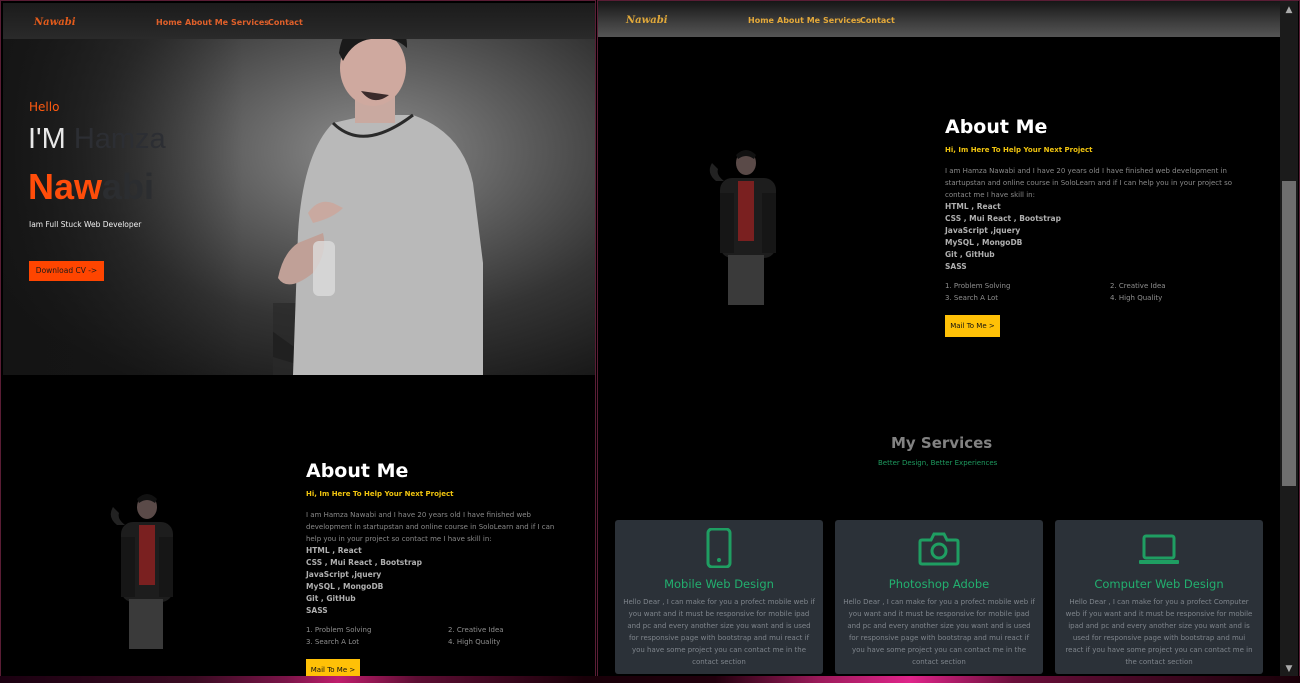  I want to click on services-subtitle: Better Design, Better Experiences, so click(938, 463).